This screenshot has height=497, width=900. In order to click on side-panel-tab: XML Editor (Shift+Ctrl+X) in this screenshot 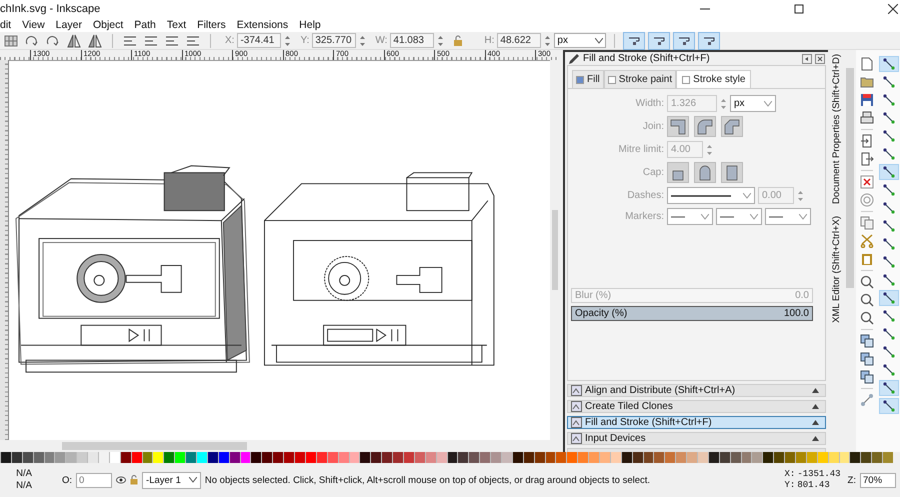, I will do `click(836, 269)`.